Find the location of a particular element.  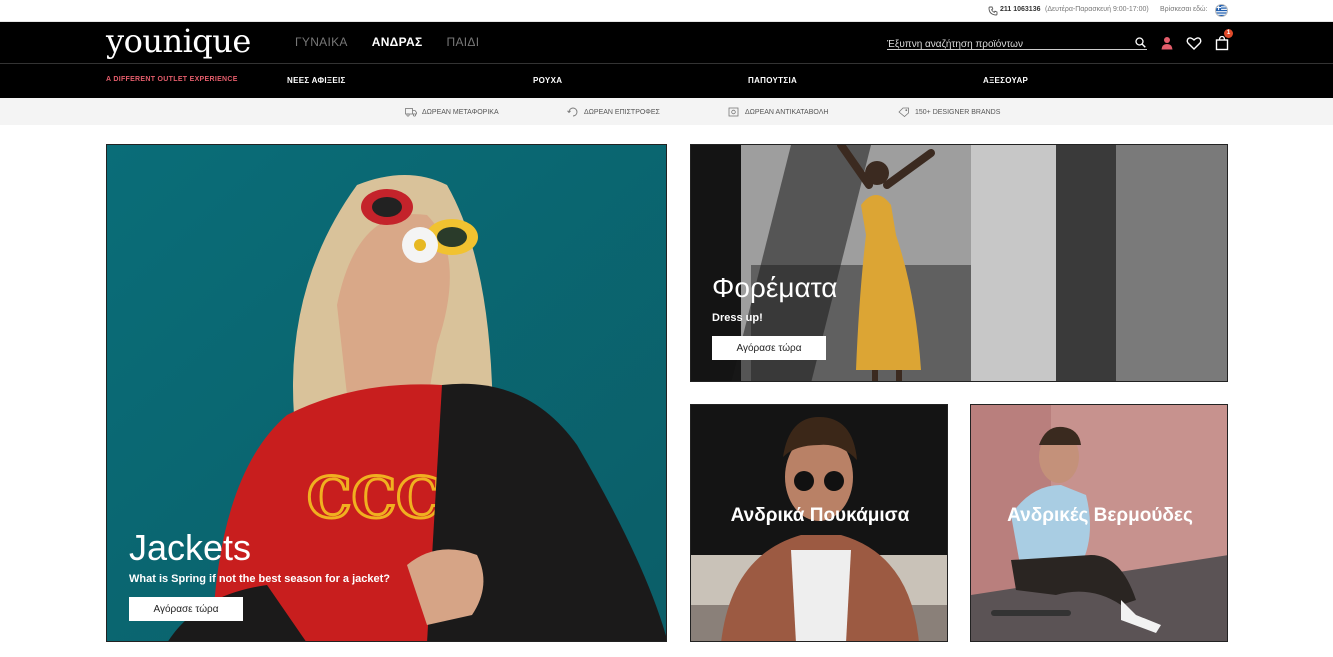

user-icon is located at coordinates (1167, 43).